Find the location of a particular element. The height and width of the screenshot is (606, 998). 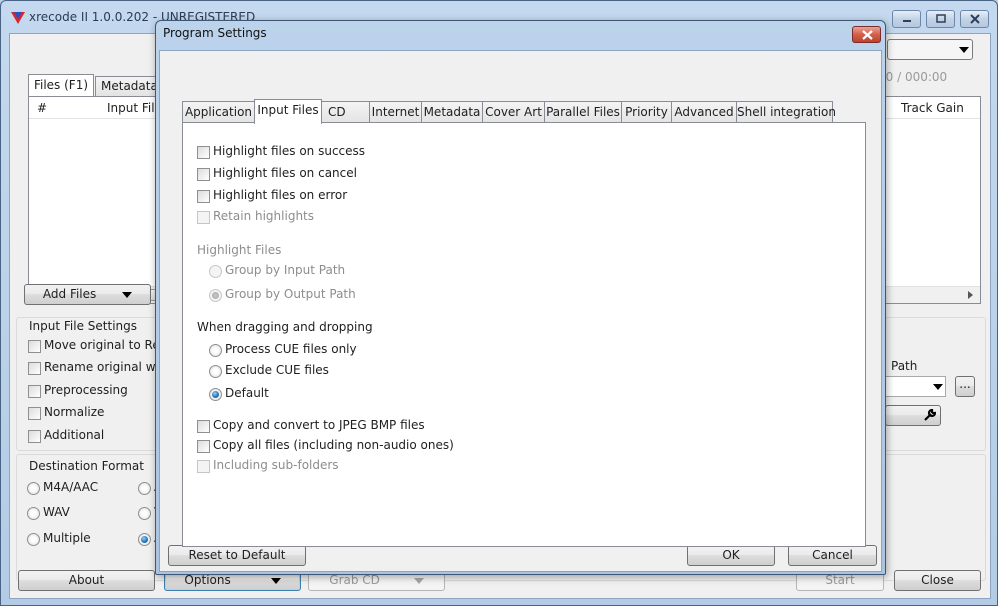

ok-button: OK is located at coordinates (731, 555).